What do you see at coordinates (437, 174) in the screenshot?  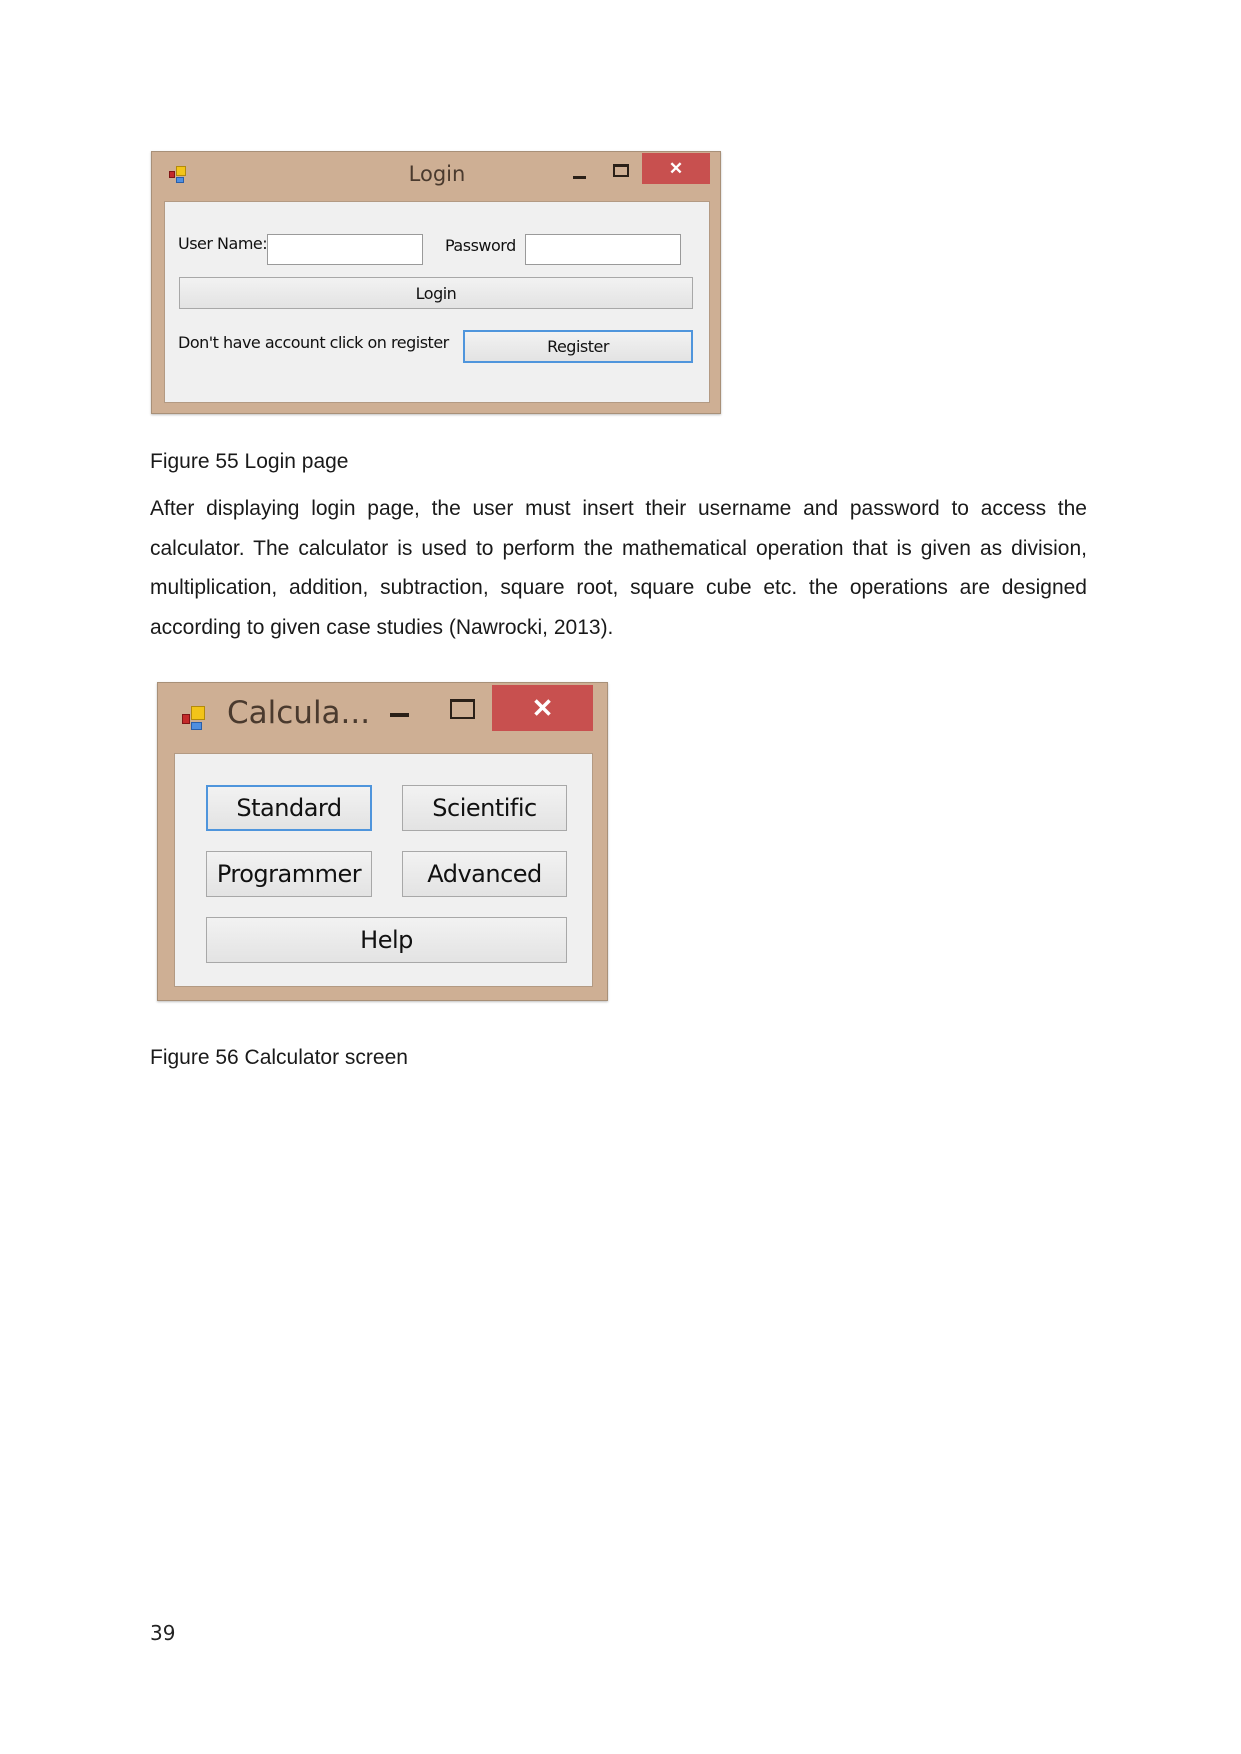 I see `window-title: Login` at bounding box center [437, 174].